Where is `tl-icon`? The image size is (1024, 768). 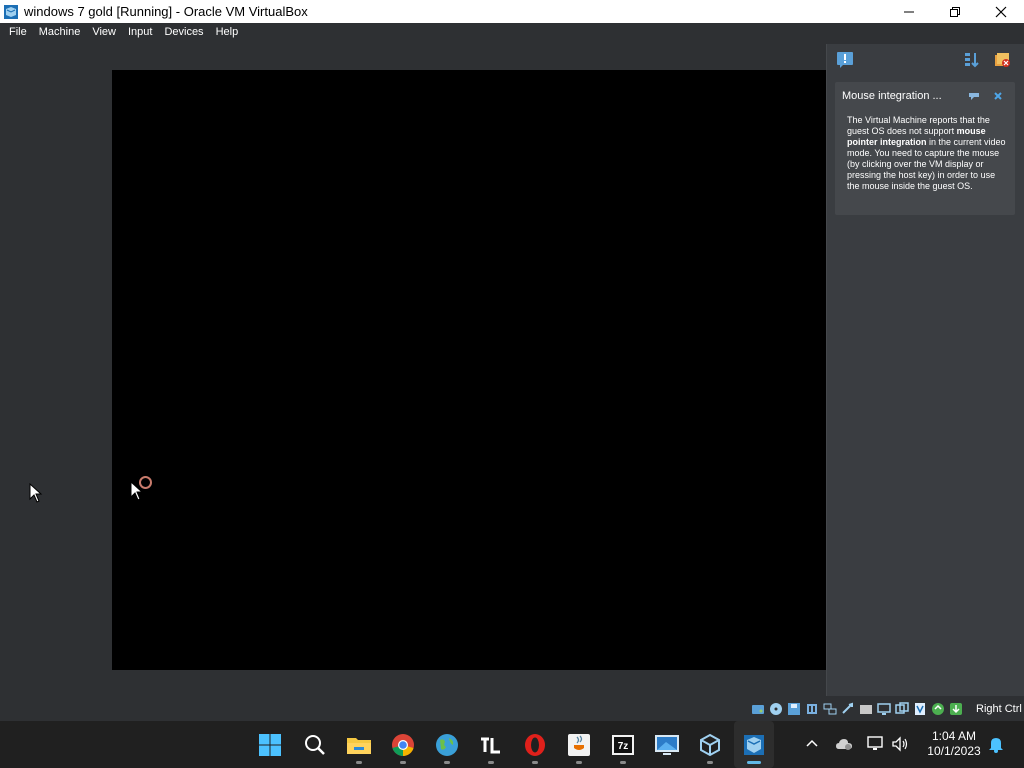 tl-icon is located at coordinates (490, 745).